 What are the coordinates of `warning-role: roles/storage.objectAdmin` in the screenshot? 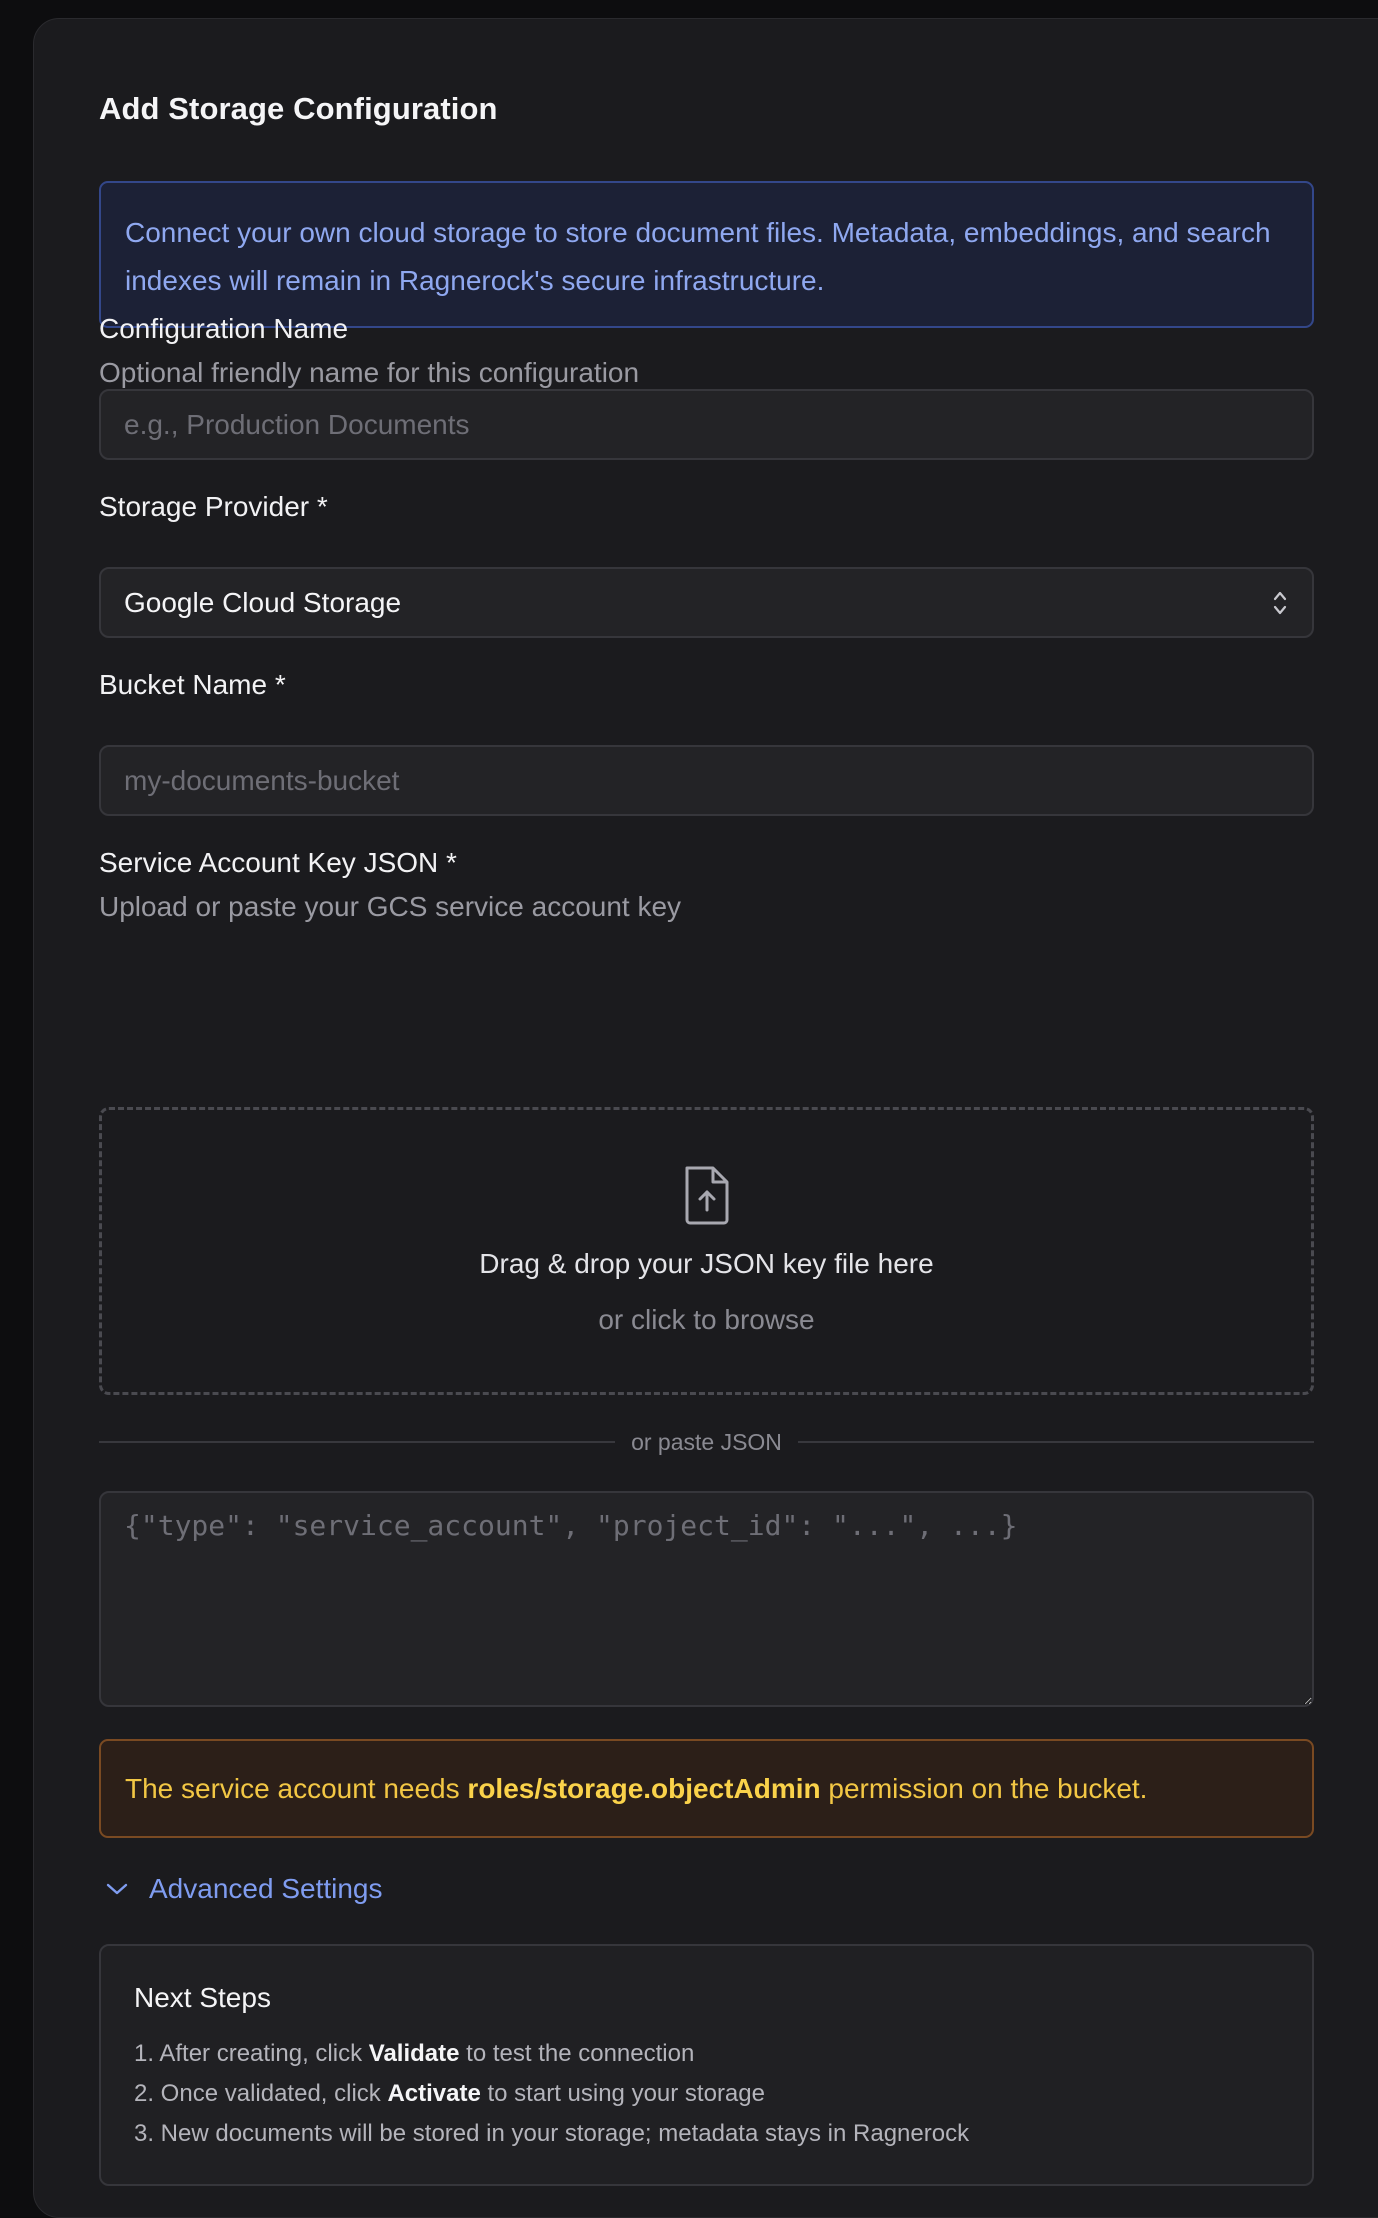 It's located at (644, 1788).